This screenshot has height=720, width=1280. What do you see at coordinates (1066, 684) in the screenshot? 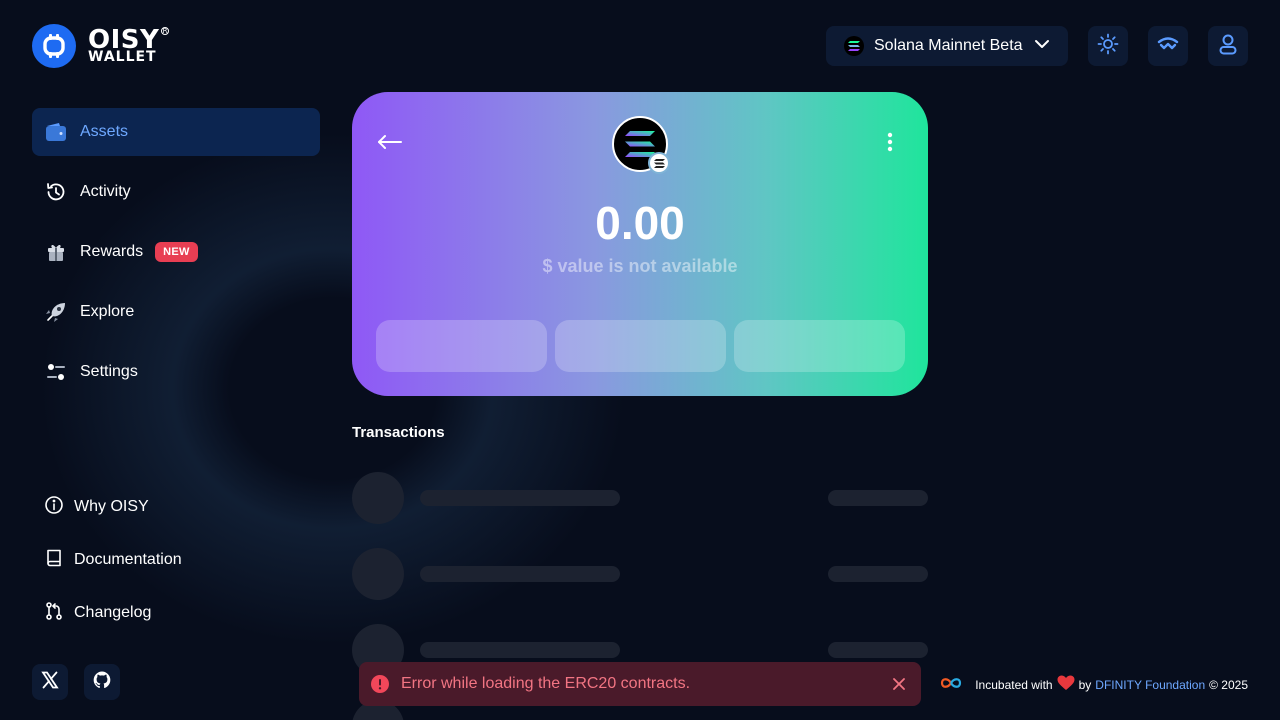
I see `heart-icon` at bounding box center [1066, 684].